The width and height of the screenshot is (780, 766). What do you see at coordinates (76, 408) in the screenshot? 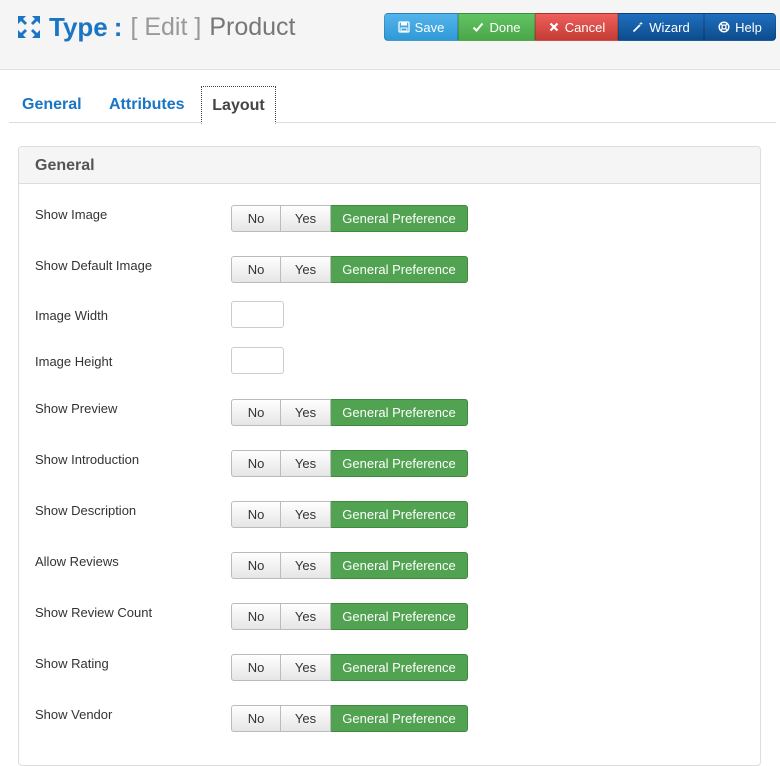
I see `field-label: Show Preview` at bounding box center [76, 408].